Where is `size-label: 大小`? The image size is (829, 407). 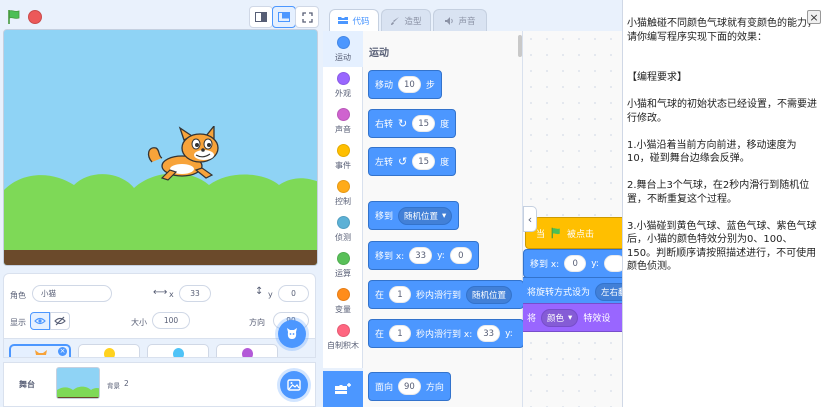 size-label: 大小 is located at coordinates (139, 322).